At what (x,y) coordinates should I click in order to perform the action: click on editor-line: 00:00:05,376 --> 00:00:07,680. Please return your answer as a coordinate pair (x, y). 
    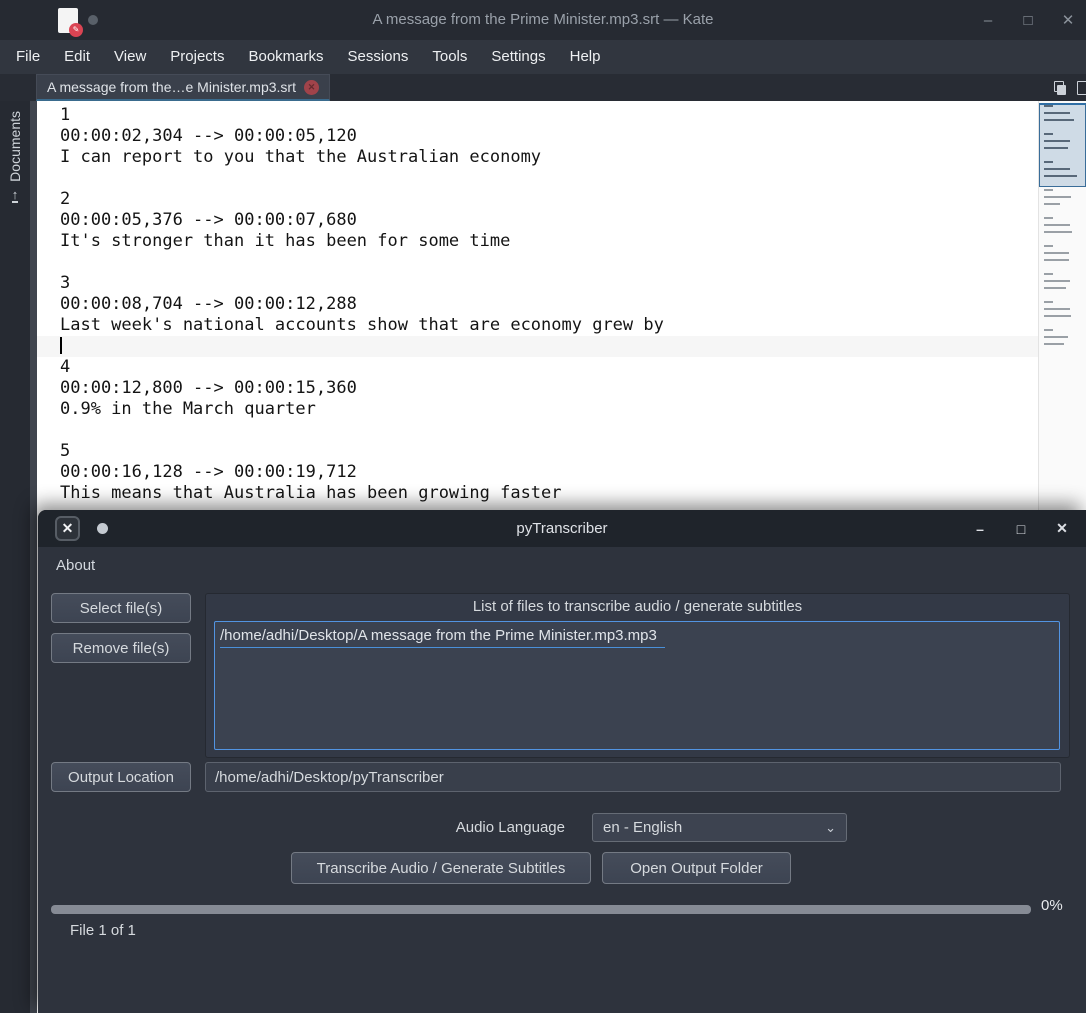
    Looking at the image, I should click on (208, 220).